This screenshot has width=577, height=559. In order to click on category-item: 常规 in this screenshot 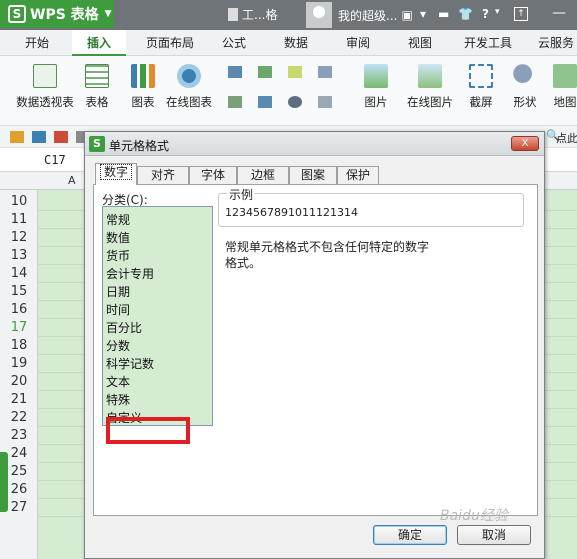, I will do `click(118, 220)`.